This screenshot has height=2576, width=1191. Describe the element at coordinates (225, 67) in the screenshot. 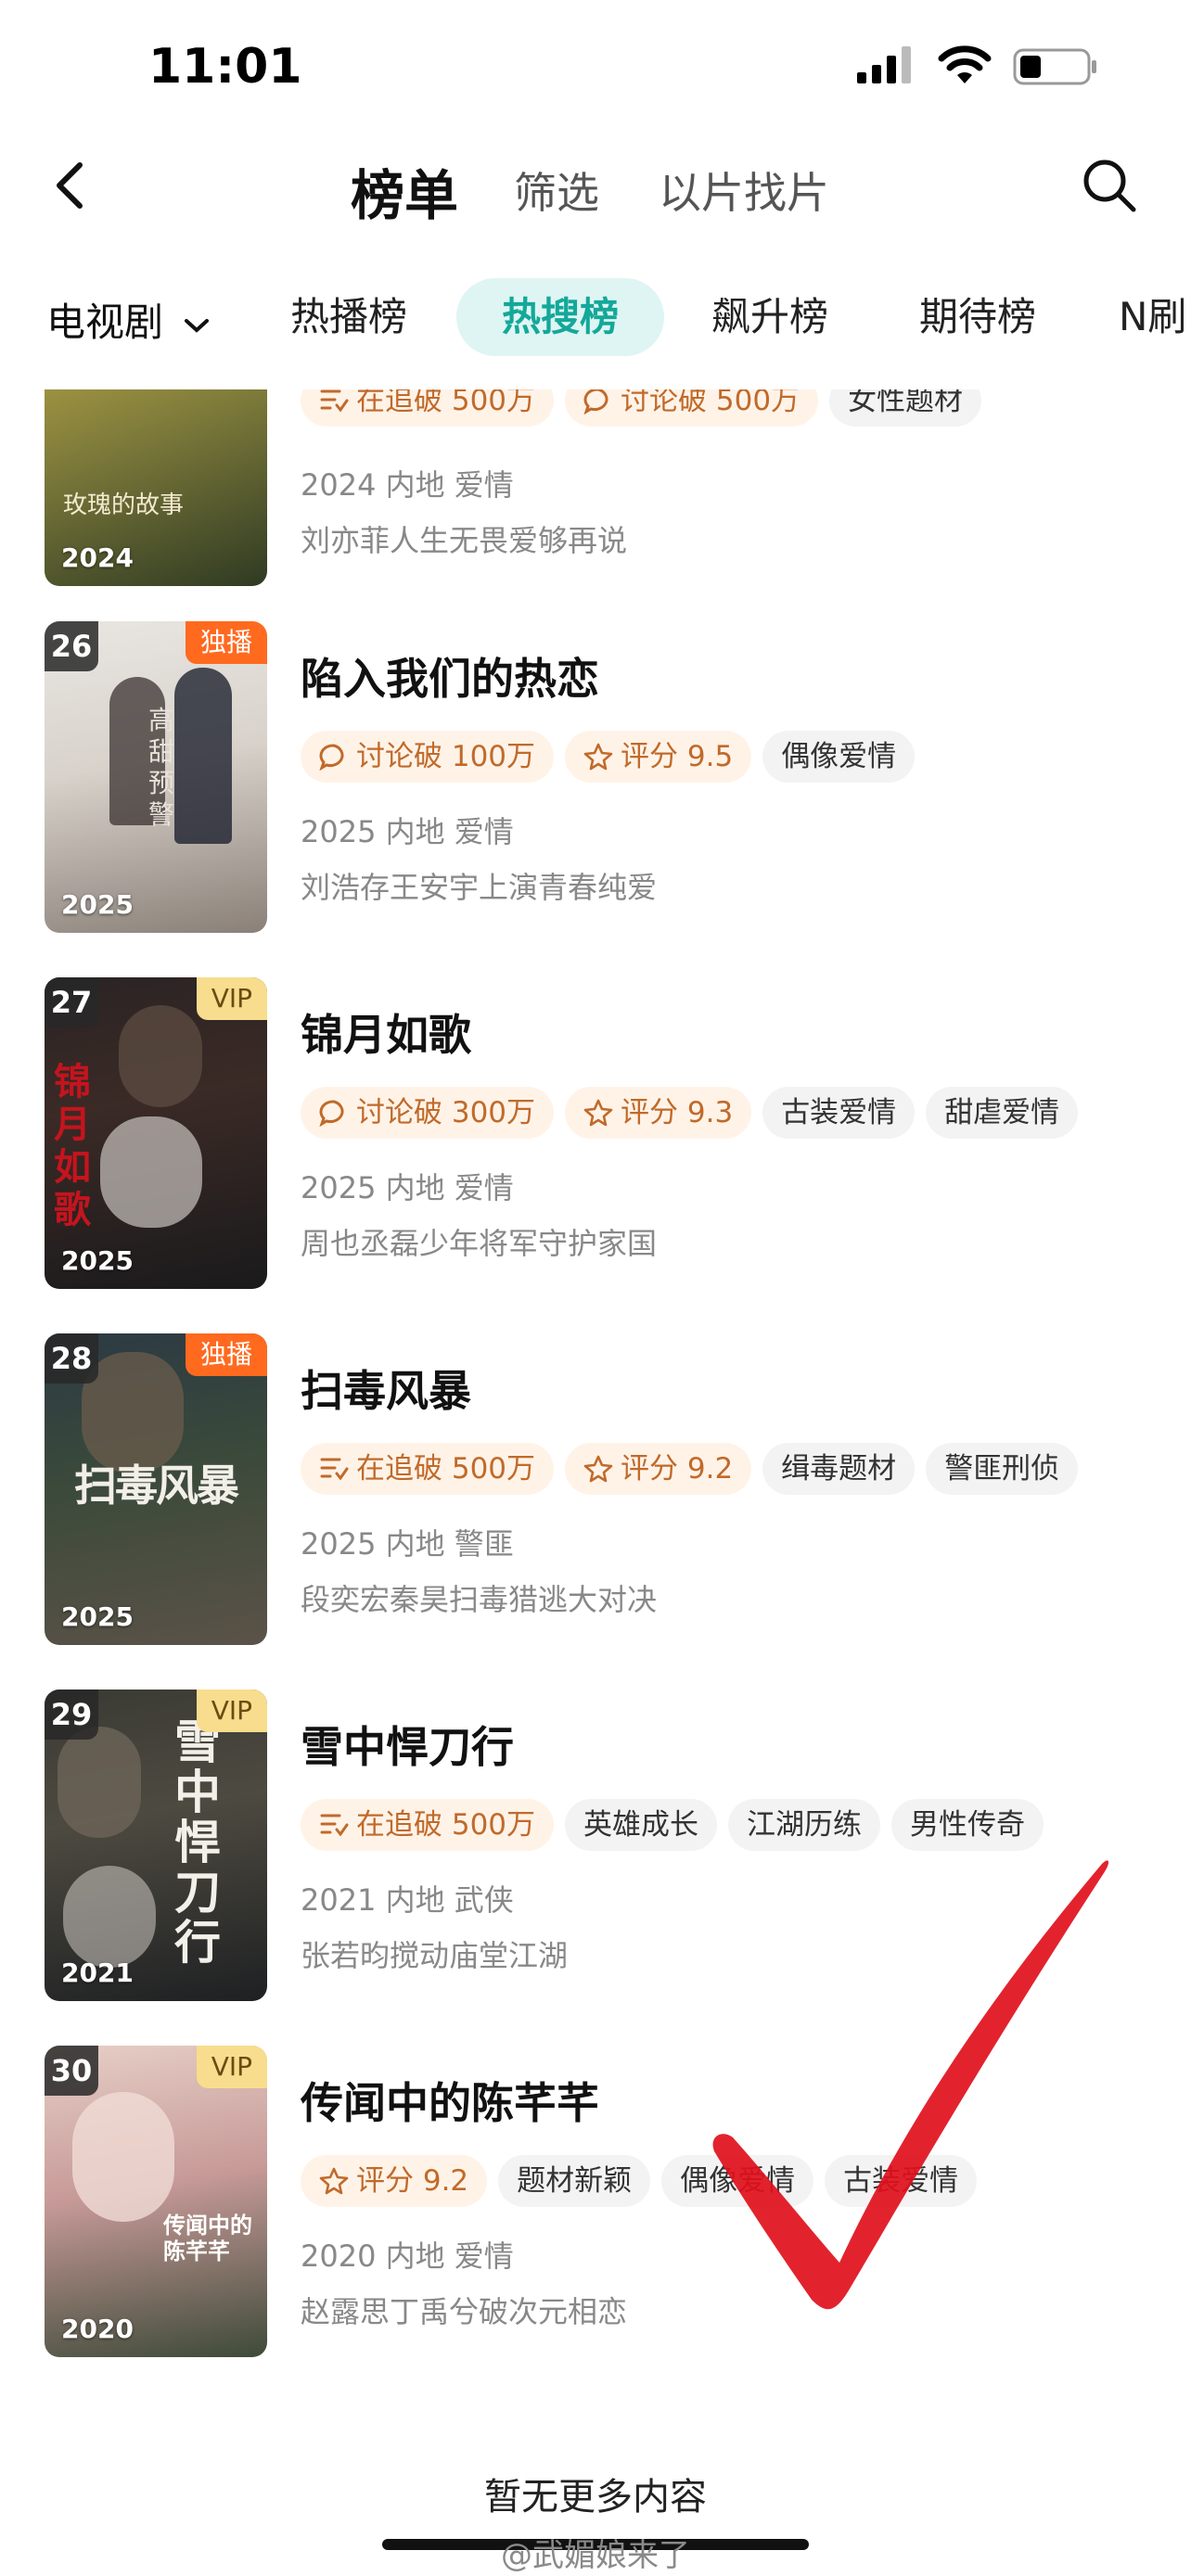

I see `status-time: 11:01` at that location.